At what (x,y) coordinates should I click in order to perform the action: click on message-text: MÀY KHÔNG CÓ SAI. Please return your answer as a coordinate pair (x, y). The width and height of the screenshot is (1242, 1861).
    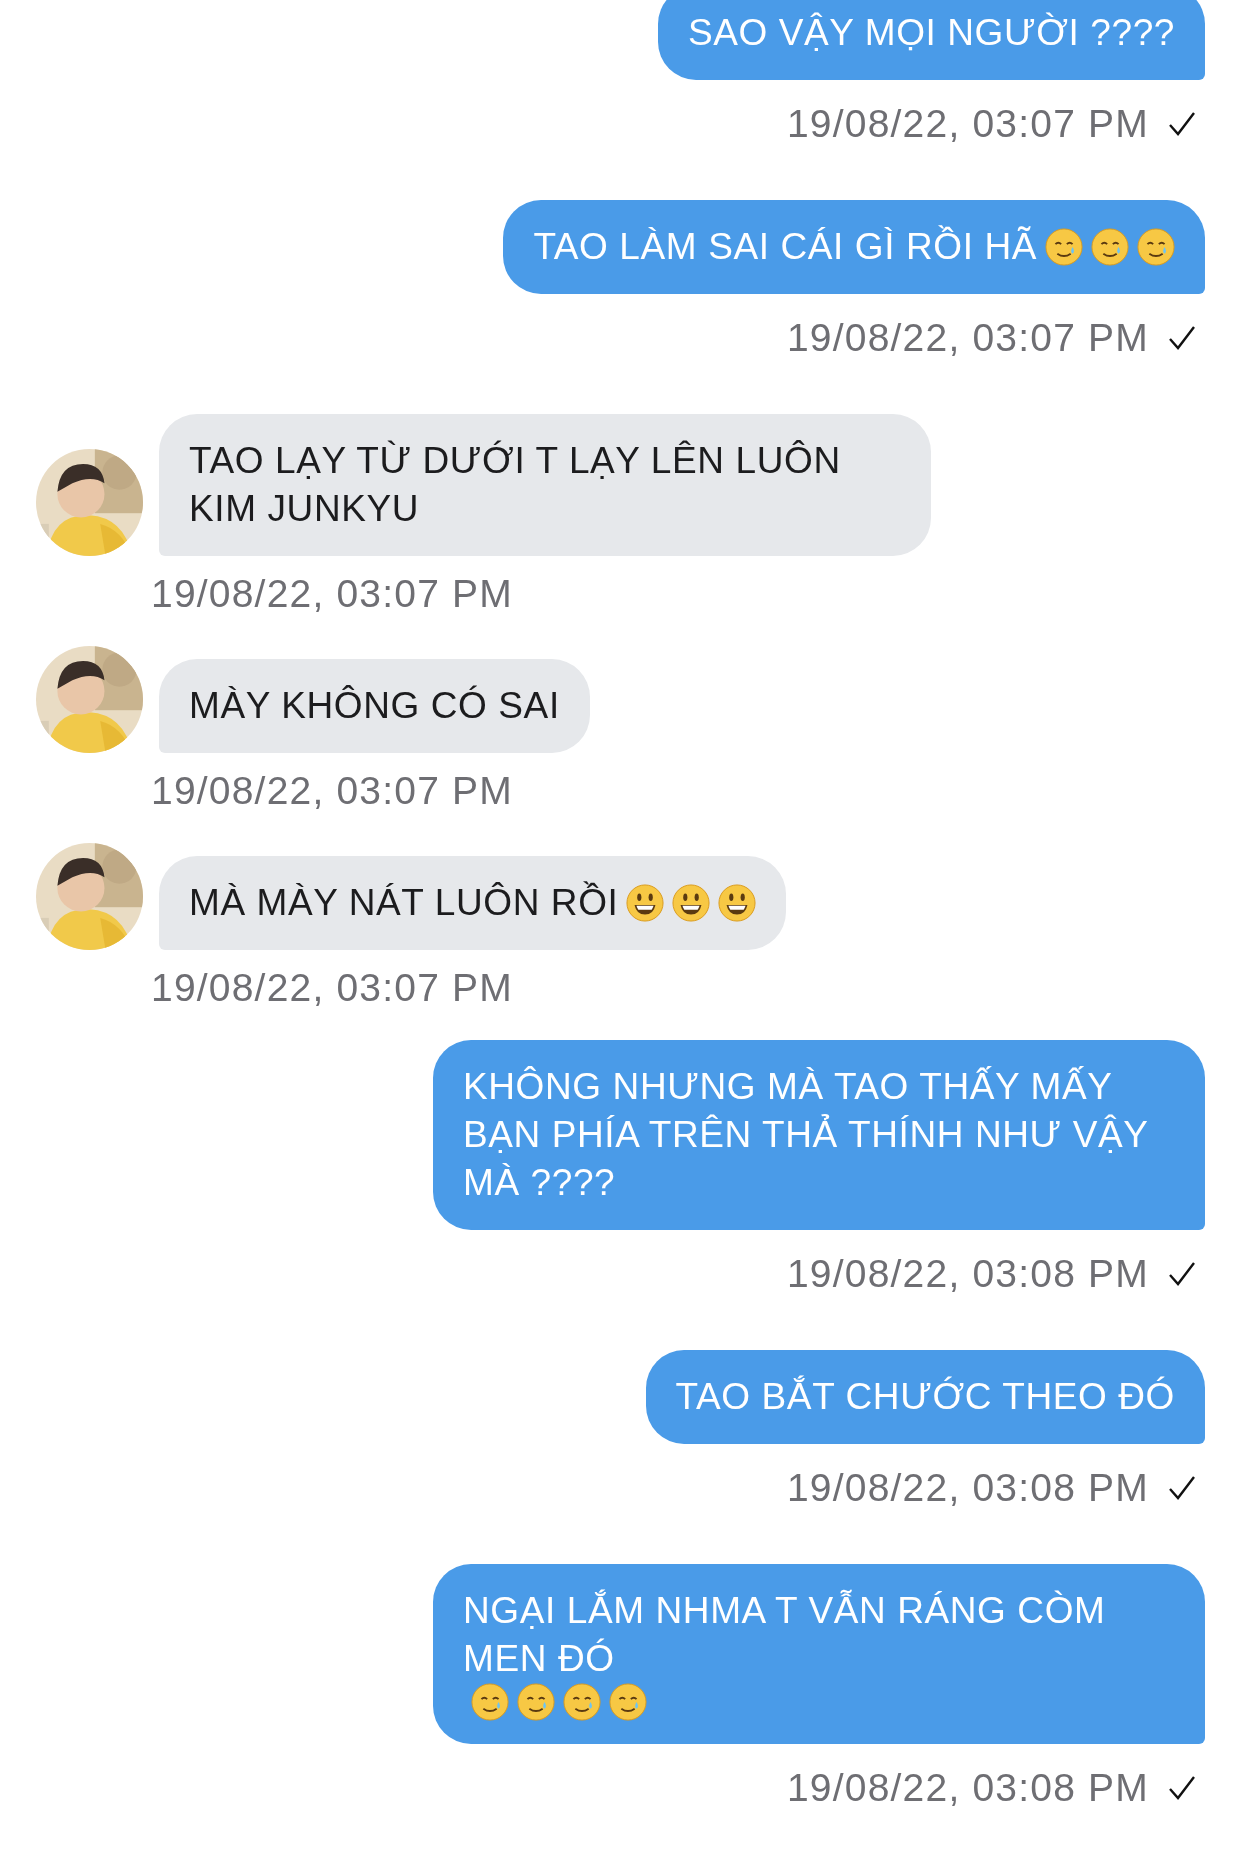
    Looking at the image, I should click on (374, 706).